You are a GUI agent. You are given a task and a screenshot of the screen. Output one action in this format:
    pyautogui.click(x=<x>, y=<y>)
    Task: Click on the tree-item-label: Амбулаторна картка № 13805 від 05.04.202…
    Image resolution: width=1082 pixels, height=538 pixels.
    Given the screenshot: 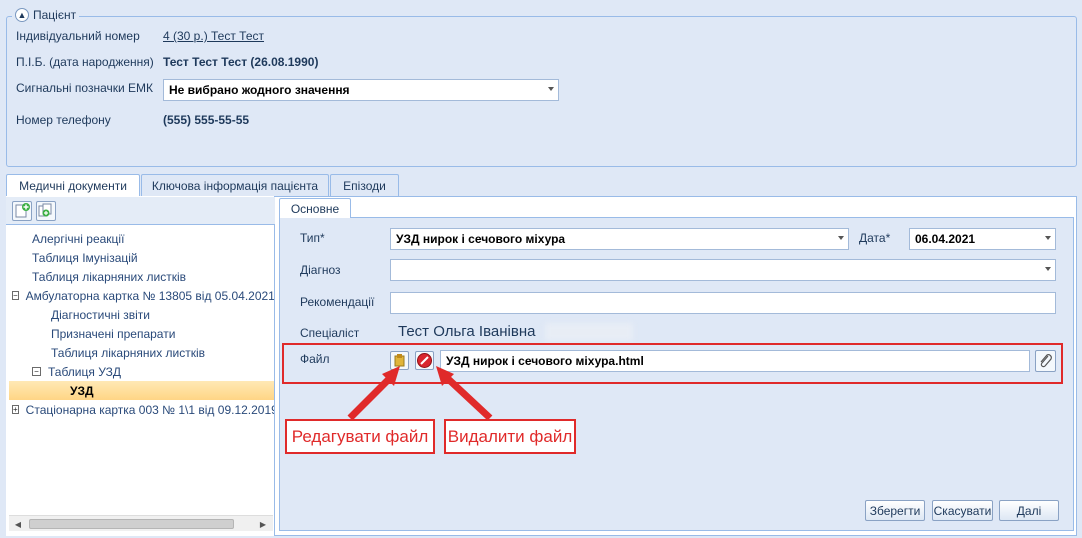 What is the action you would take?
    pyautogui.click(x=149, y=295)
    